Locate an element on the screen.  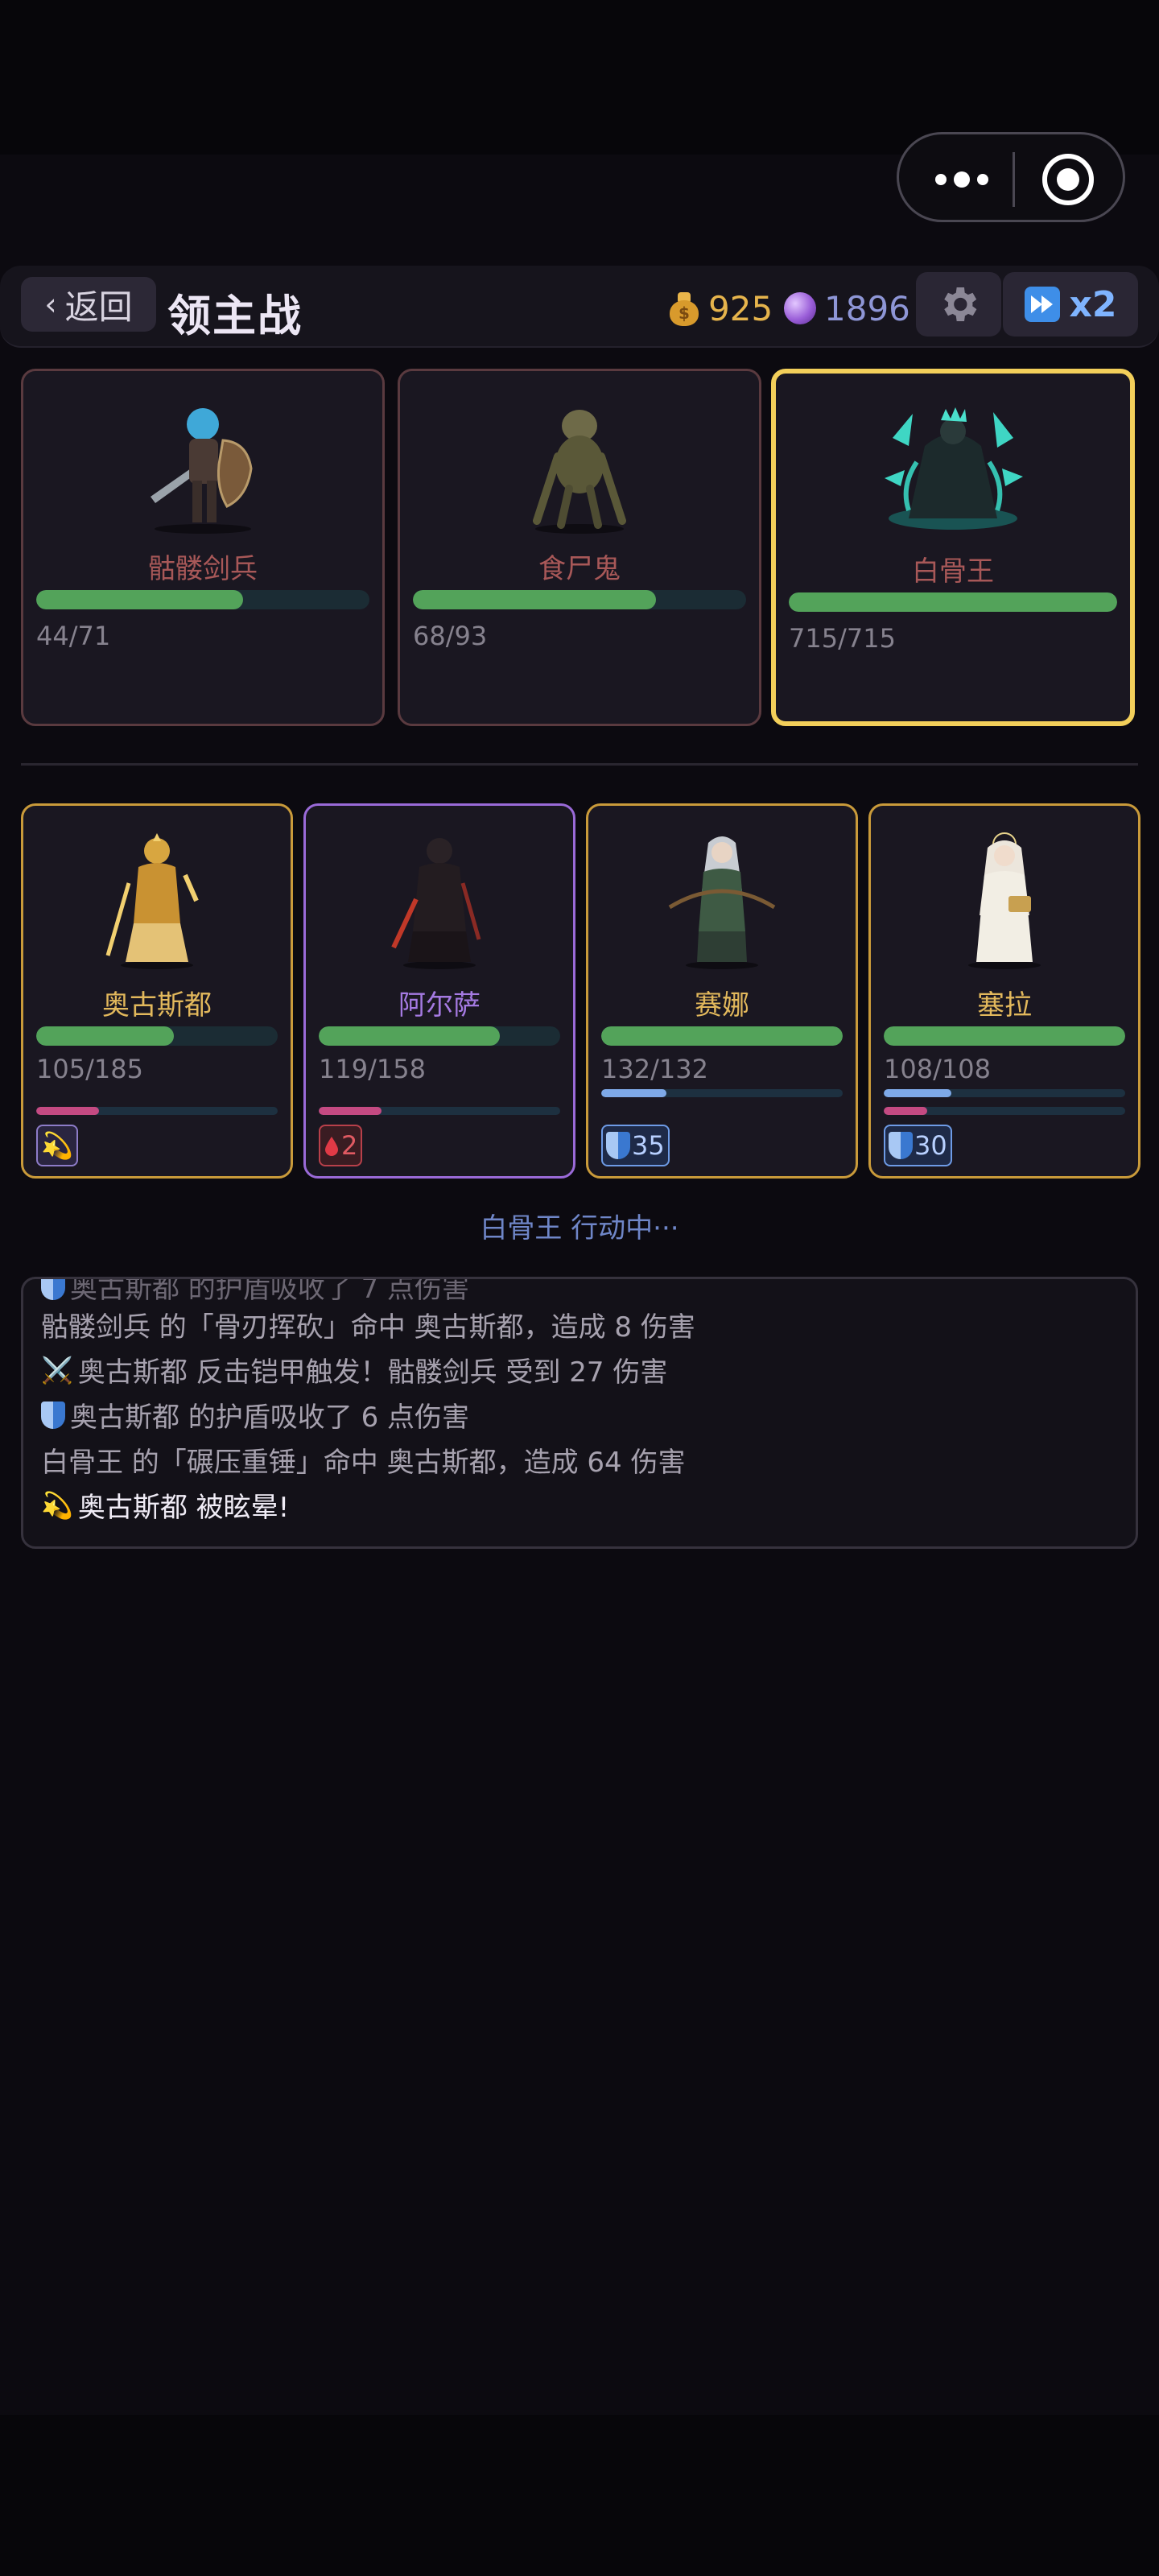
shield-status-badge: 30 is located at coordinates (918, 1145).